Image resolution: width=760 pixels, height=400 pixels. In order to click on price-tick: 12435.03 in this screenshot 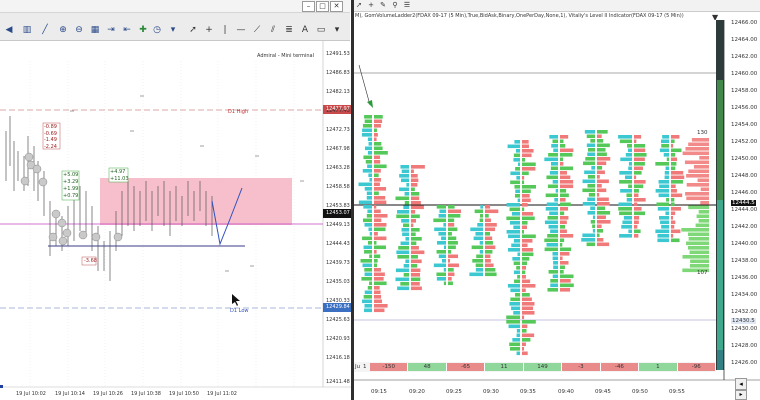, I will do `click(338, 282)`.